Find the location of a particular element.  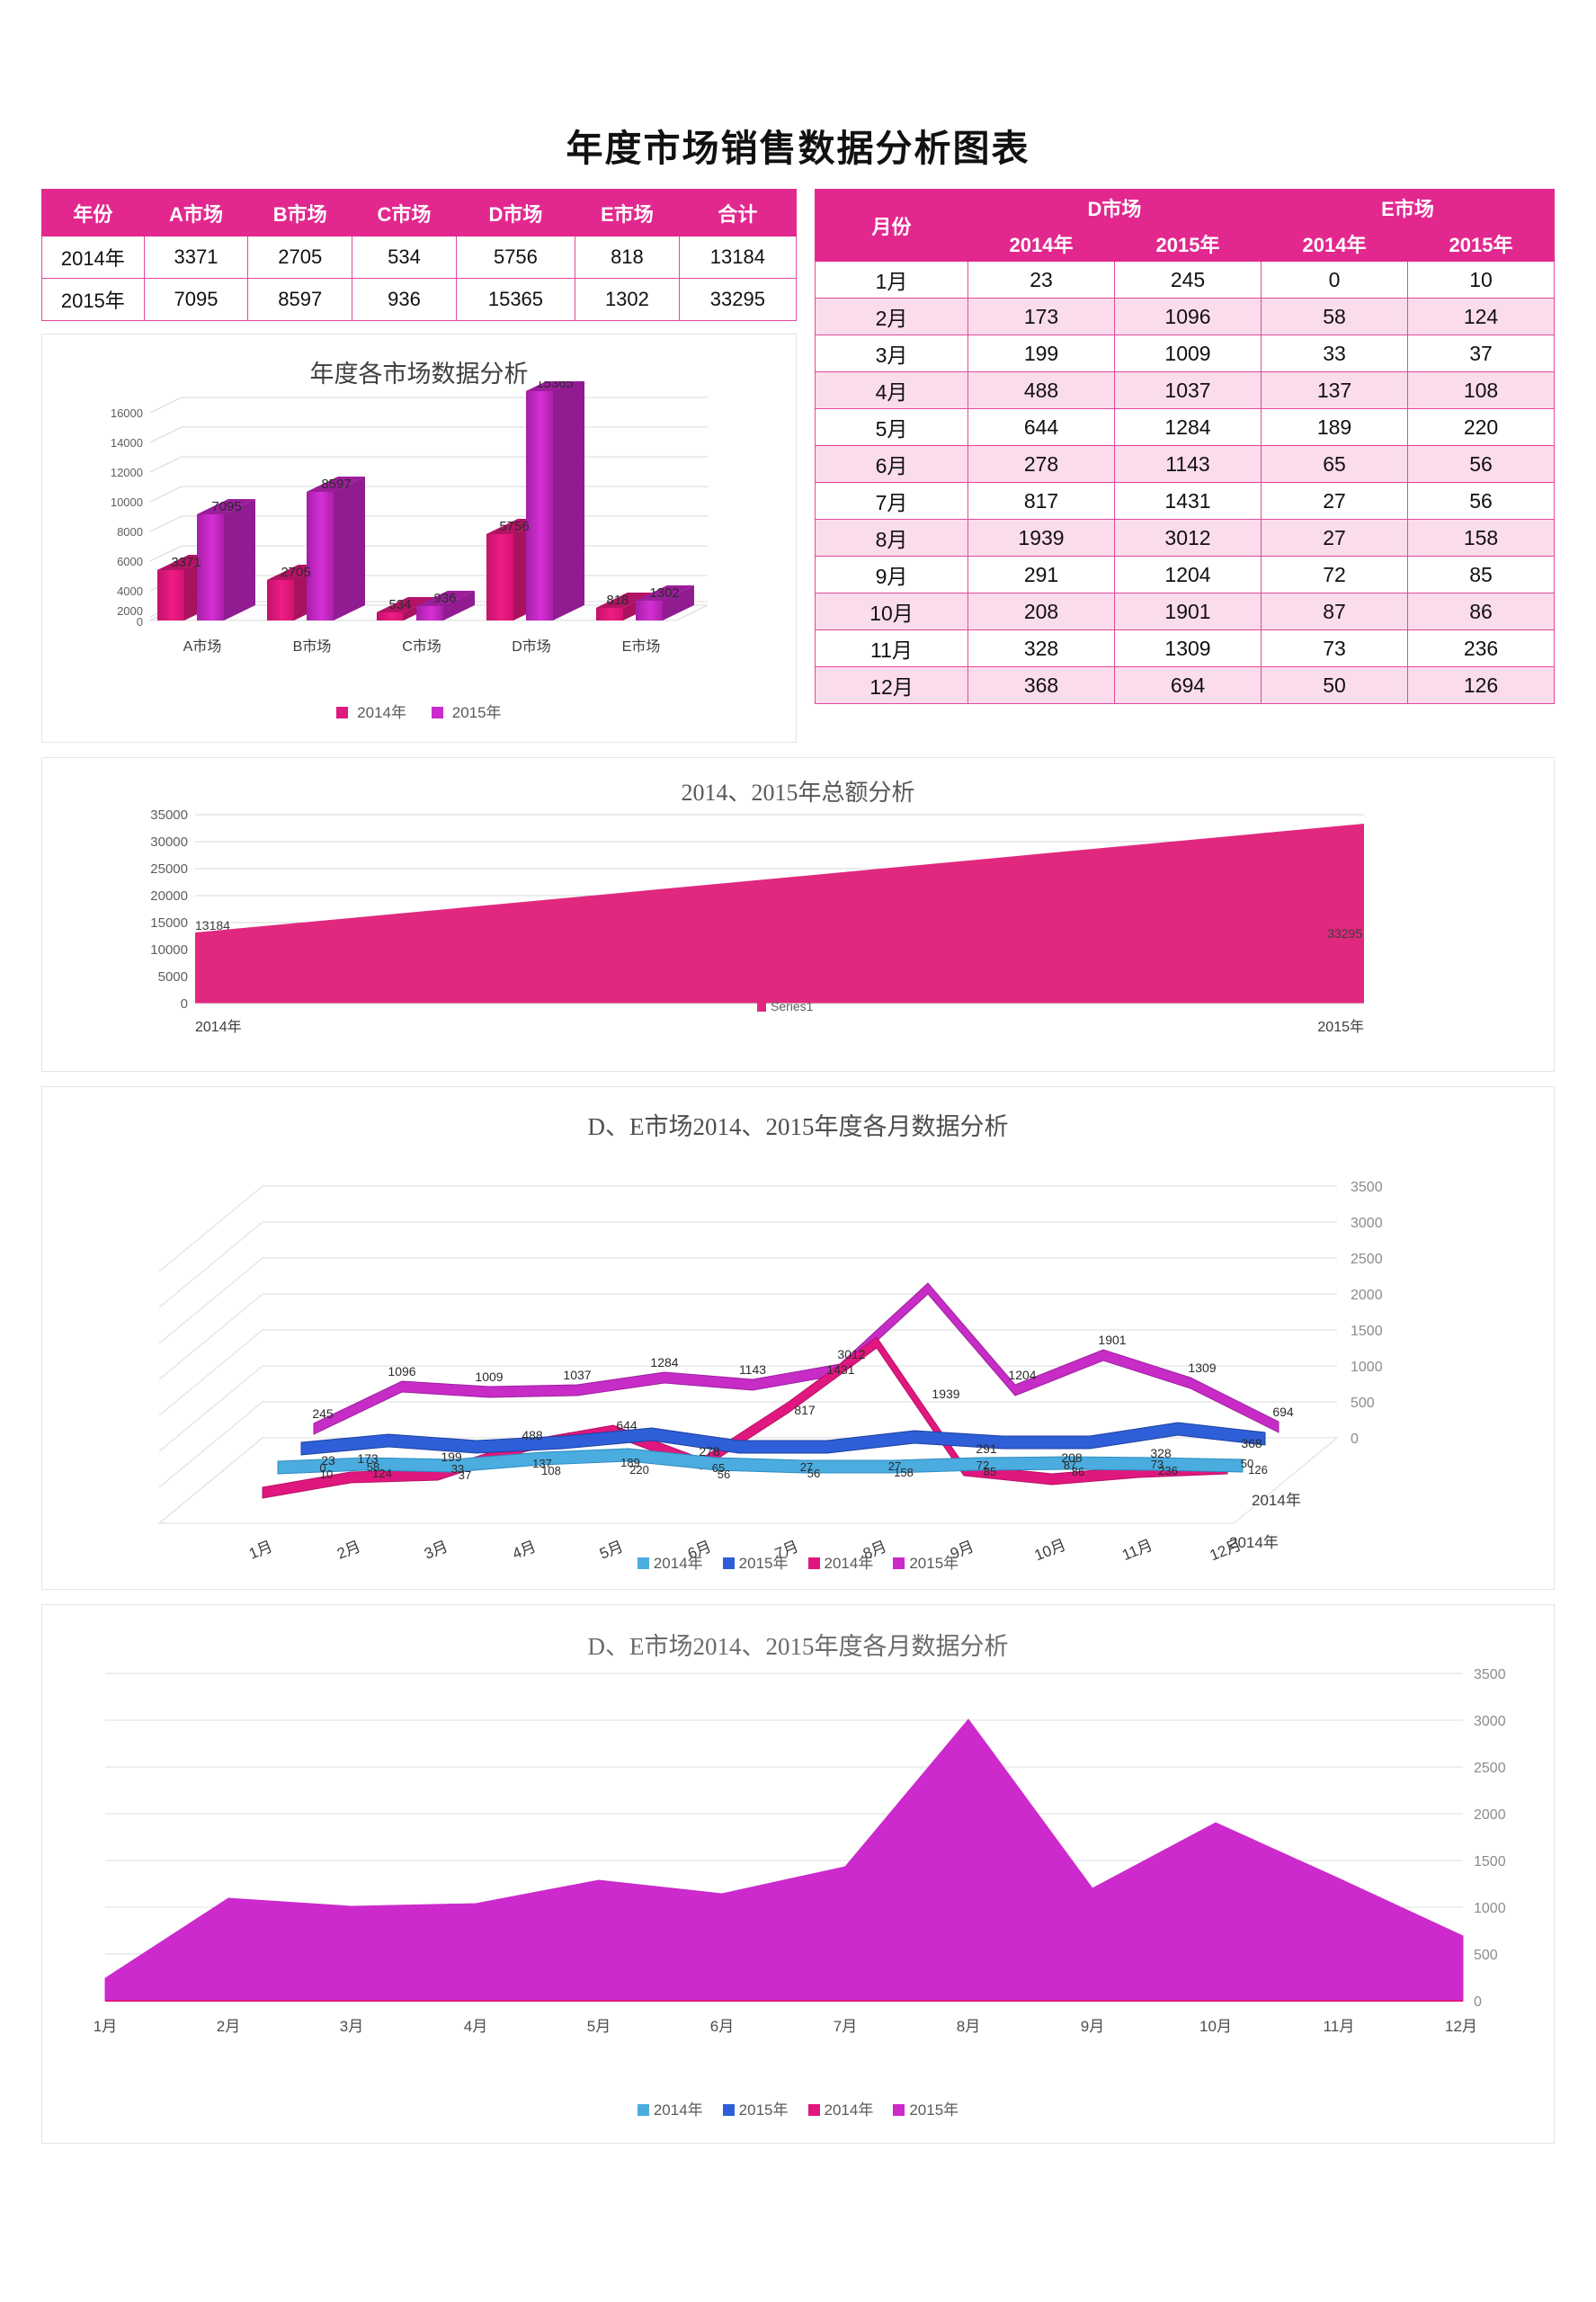

svg-text: 7095 is located at coordinates (226, 506).